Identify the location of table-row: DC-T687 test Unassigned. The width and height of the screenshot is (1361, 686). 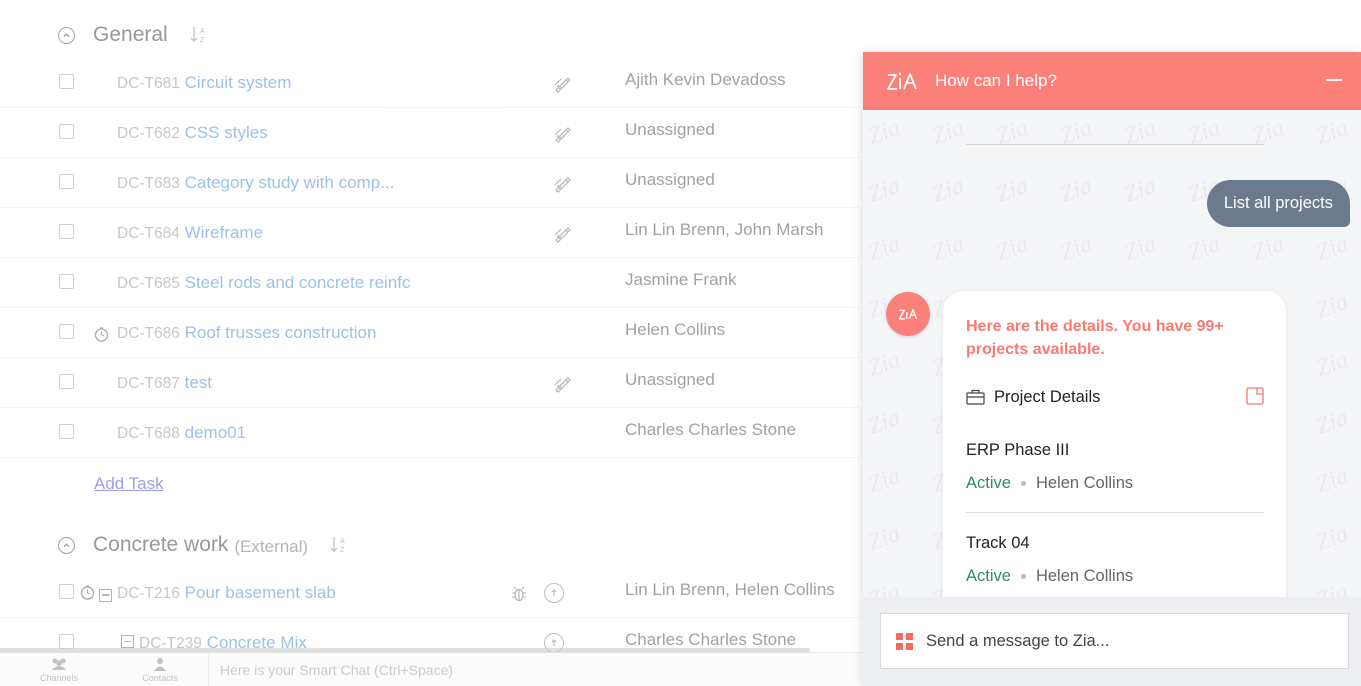
(430, 383).